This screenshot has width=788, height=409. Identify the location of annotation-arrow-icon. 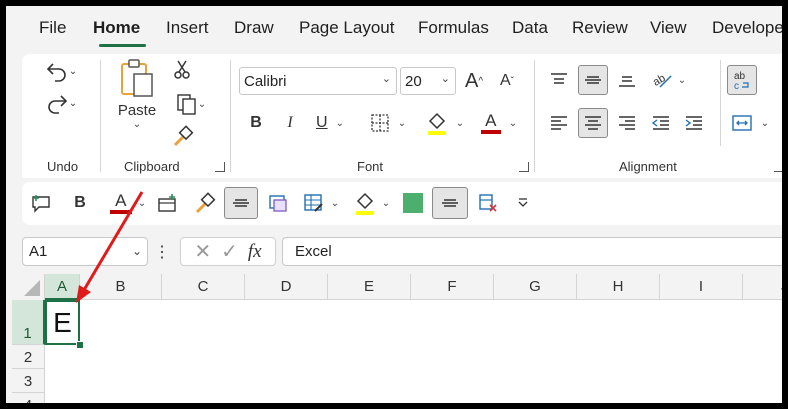
(110, 247).